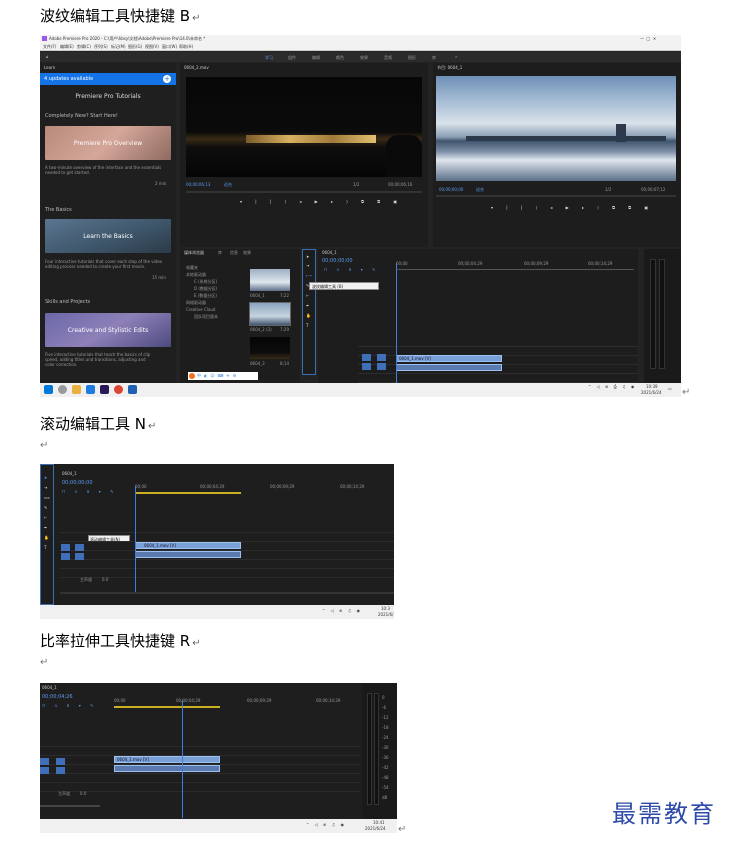  Describe the element at coordinates (84, 47) in the screenshot. I see `menu-item-clip: 剪辑(C)` at that location.